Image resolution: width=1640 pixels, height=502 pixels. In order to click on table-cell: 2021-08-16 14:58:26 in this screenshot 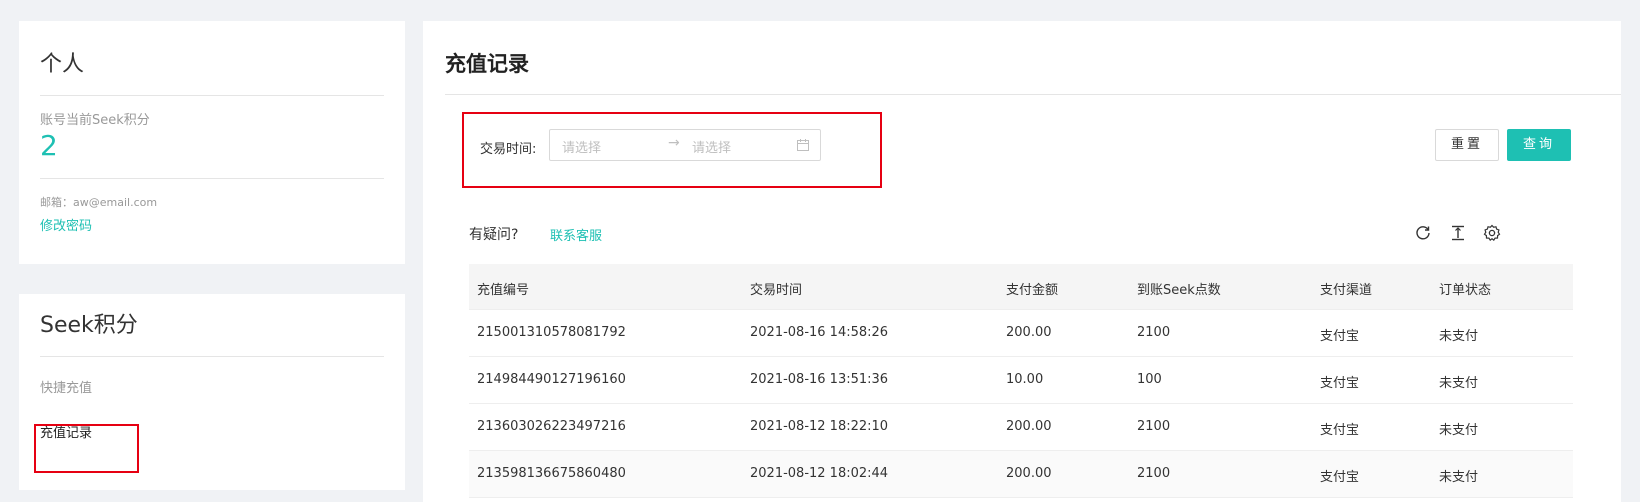, I will do `click(819, 332)`.